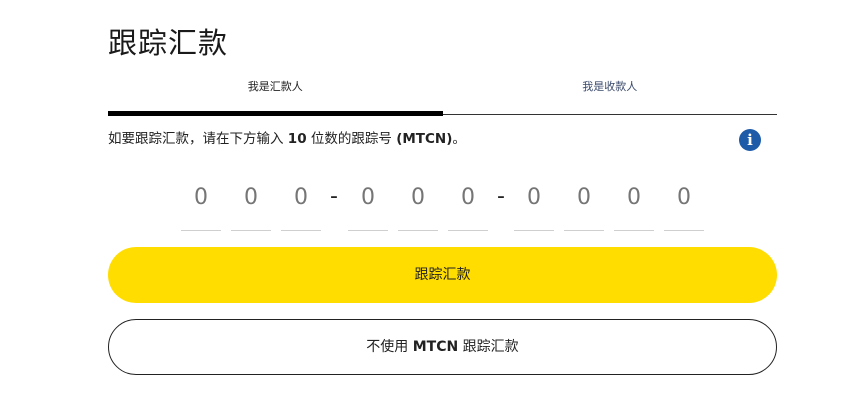 The width and height of the screenshot is (860, 417). Describe the element at coordinates (750, 140) in the screenshot. I see `info-icon: i` at that location.